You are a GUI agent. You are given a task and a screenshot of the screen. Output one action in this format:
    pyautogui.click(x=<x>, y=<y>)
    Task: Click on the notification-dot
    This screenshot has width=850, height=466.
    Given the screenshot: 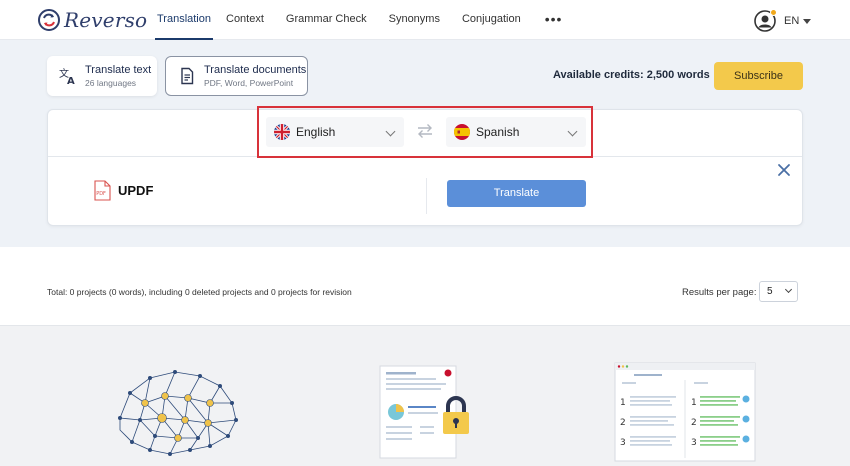 What is the action you would take?
    pyautogui.click(x=773, y=12)
    